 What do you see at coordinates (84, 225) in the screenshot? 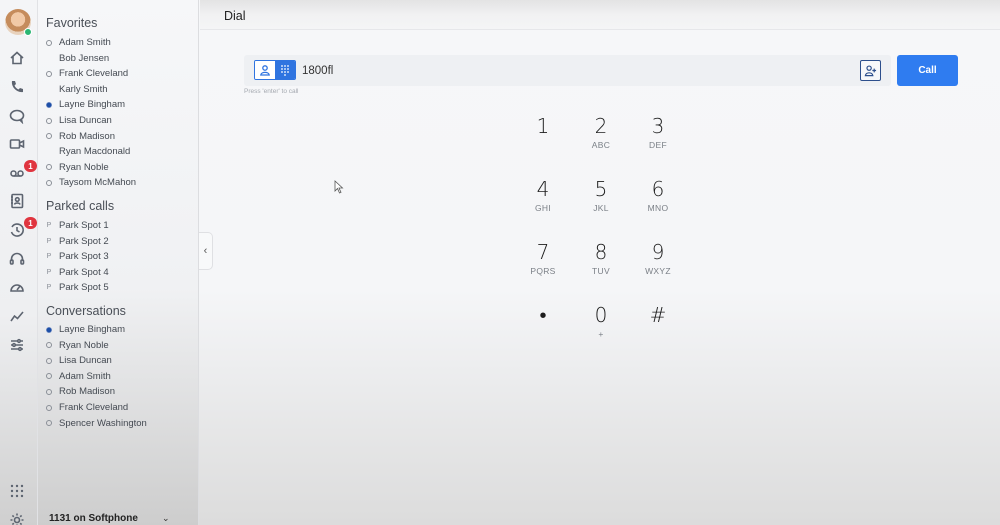
I see `item-label: Park Spot 1` at bounding box center [84, 225].